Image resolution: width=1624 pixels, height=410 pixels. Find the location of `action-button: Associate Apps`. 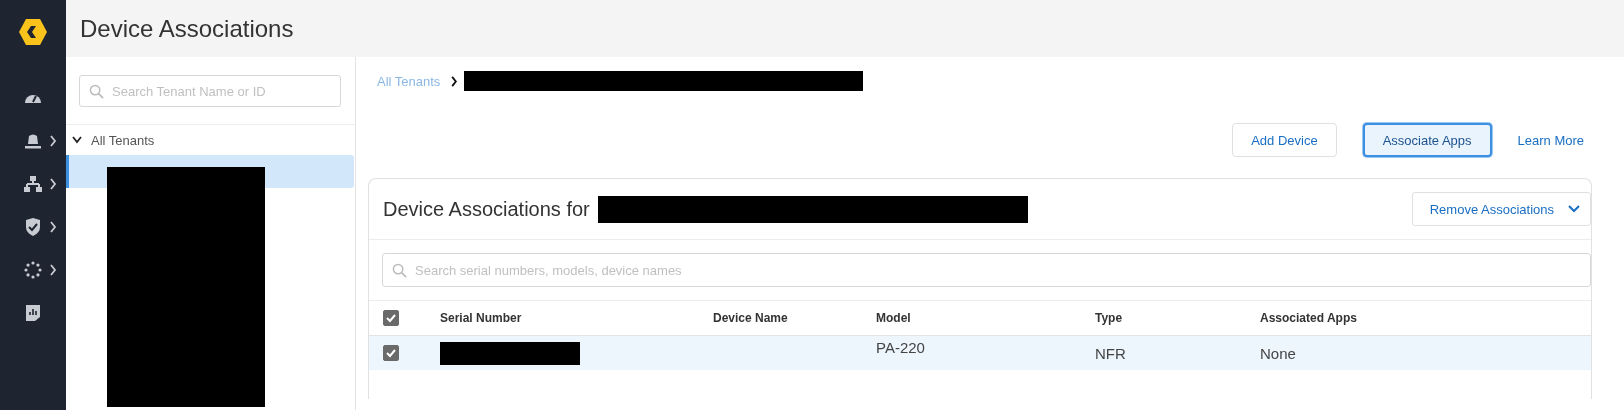

action-button: Associate Apps is located at coordinates (1427, 140).